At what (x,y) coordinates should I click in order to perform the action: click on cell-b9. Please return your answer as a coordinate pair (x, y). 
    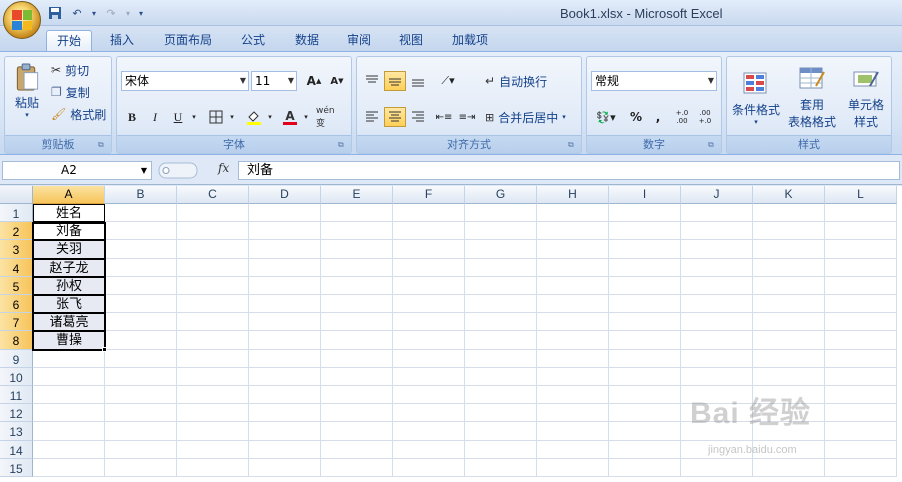
    Looking at the image, I should click on (141, 358).